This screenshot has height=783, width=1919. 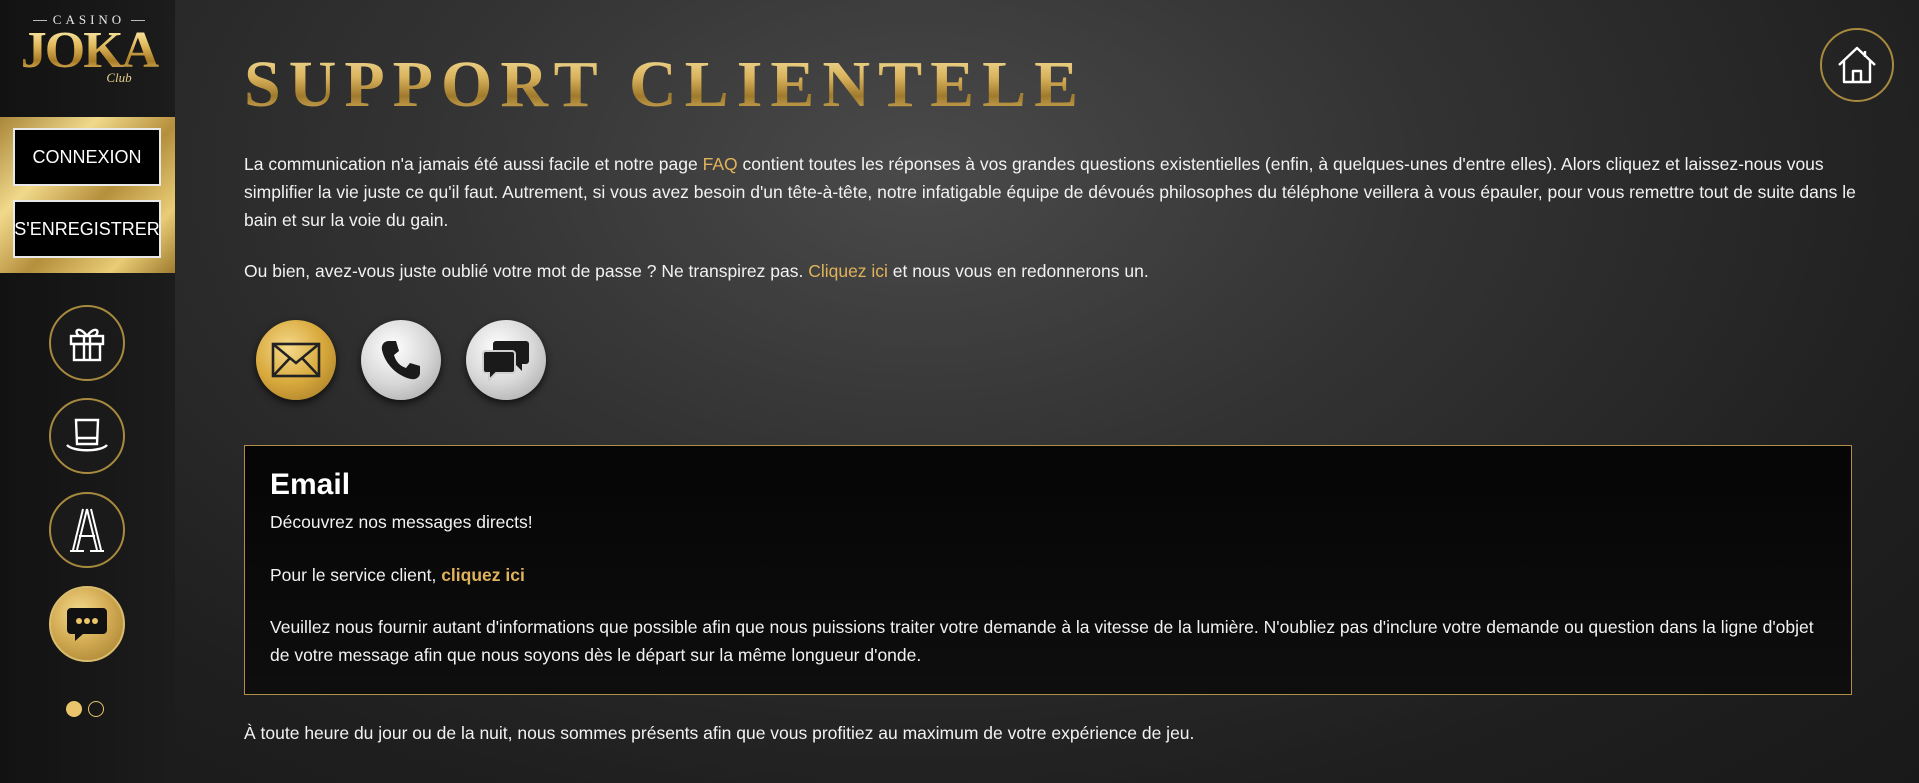 I want to click on email-heading: Email, so click(x=310, y=484).